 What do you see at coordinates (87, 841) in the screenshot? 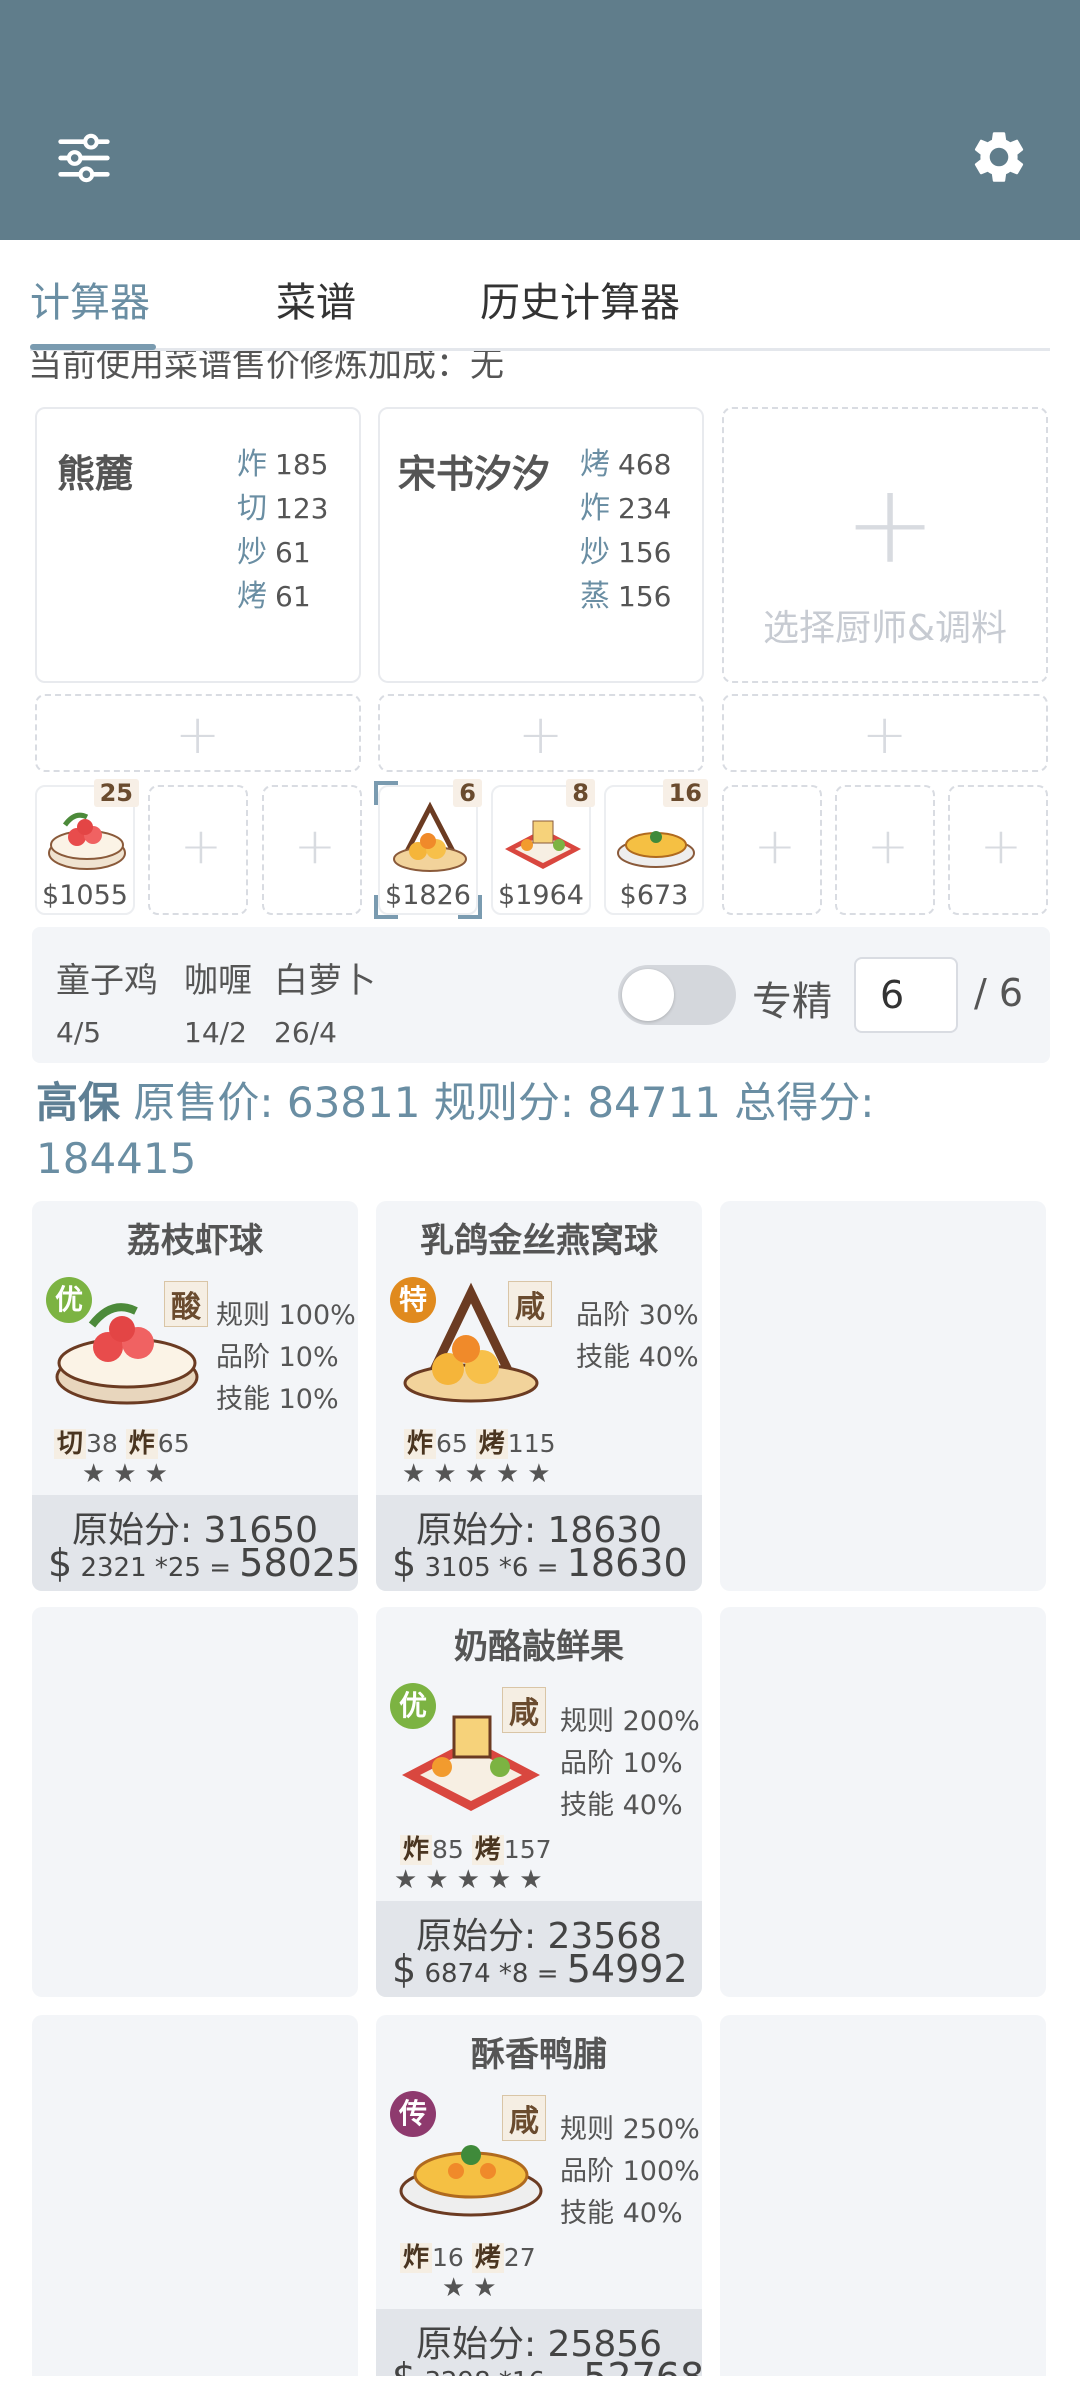
I see `lychee-shrimp-dish-image` at bounding box center [87, 841].